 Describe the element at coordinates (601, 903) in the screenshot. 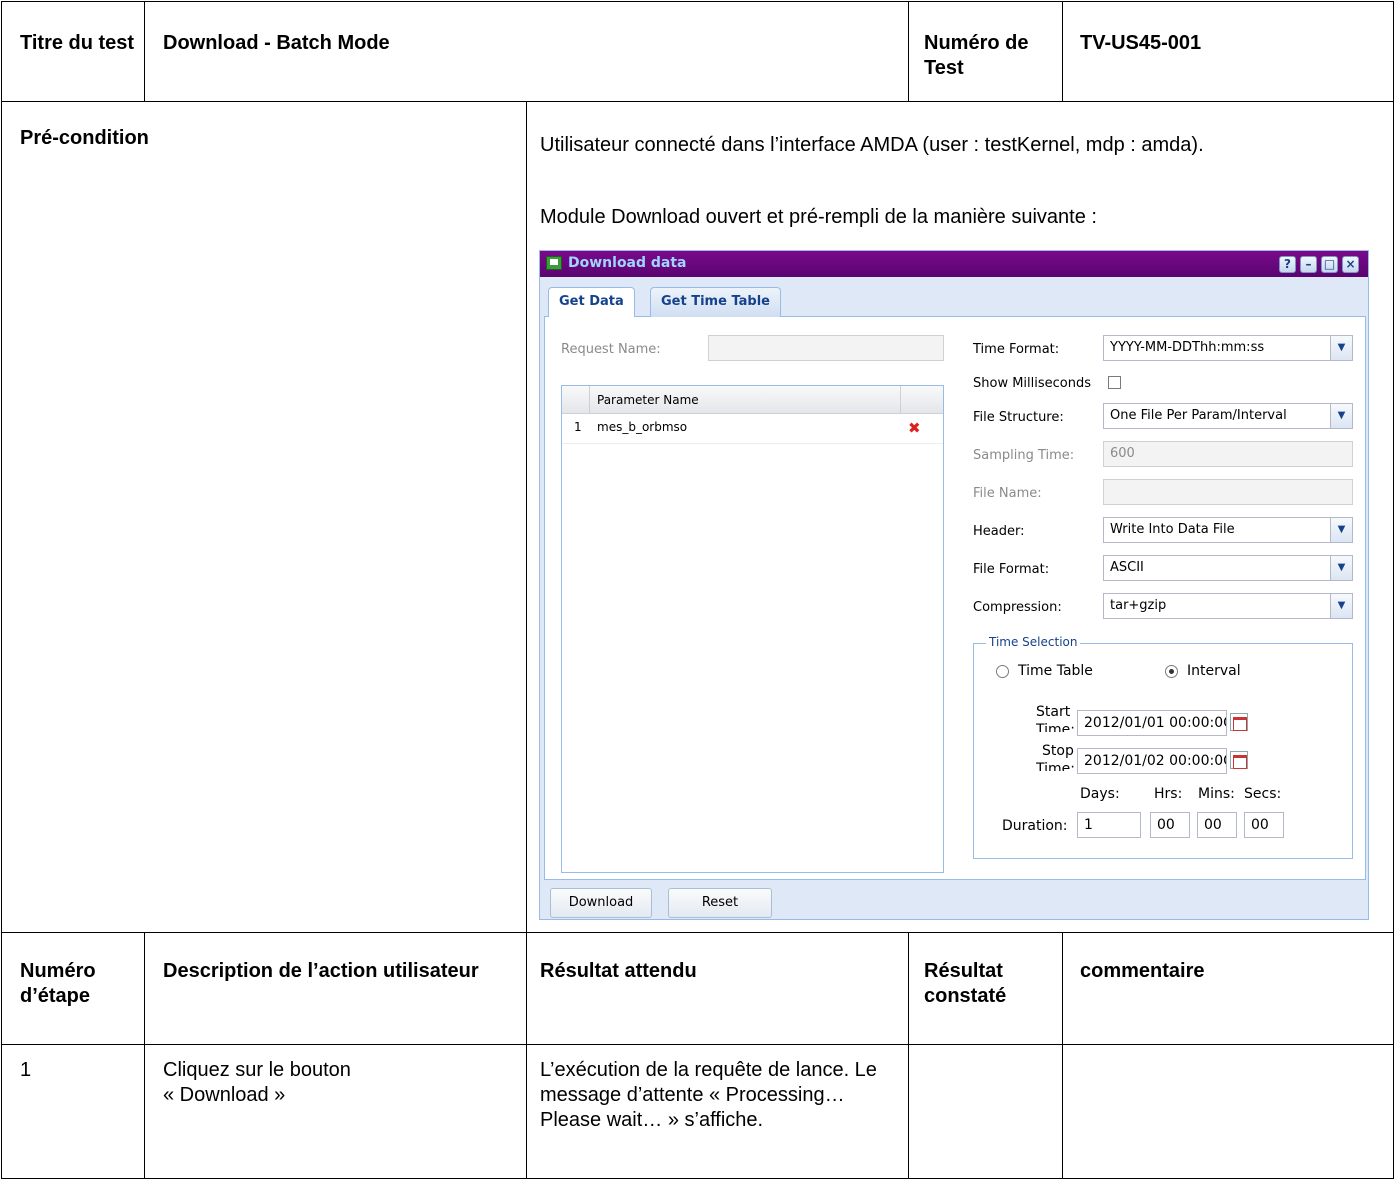

I see `download-button: Download` at that location.